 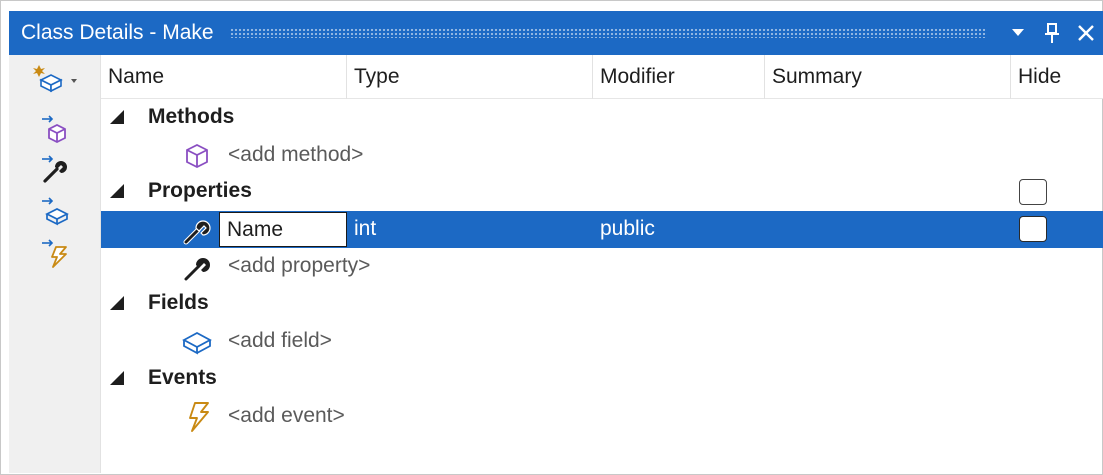 What do you see at coordinates (299, 266) in the screenshot?
I see `add-property-placeholder: <add property>` at bounding box center [299, 266].